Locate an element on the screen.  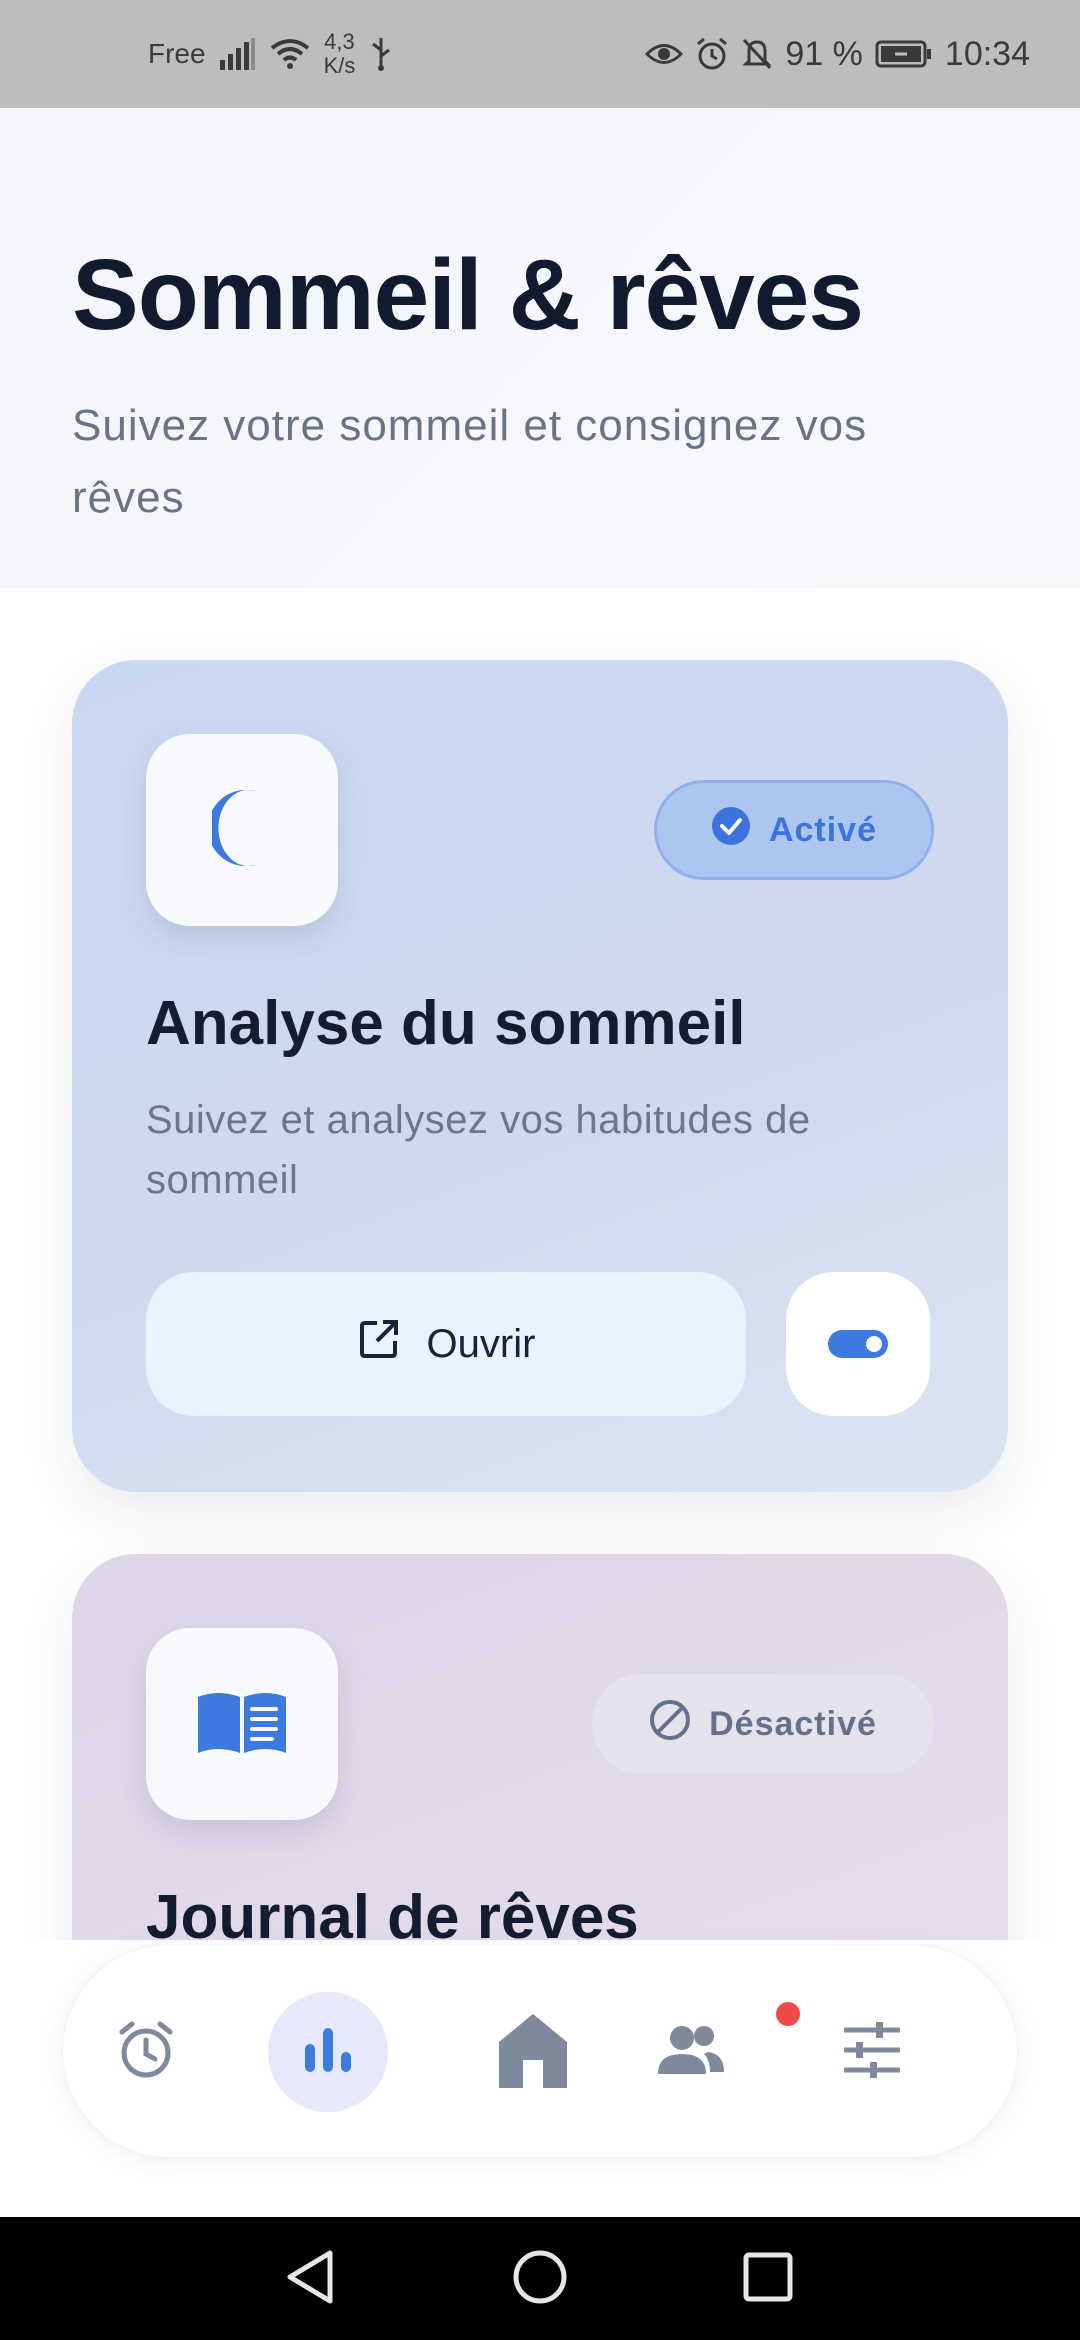
nav-home is located at coordinates (533, 2052).